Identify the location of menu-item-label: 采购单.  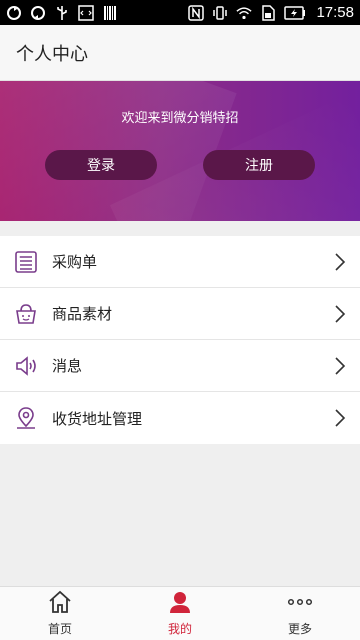
(75, 262).